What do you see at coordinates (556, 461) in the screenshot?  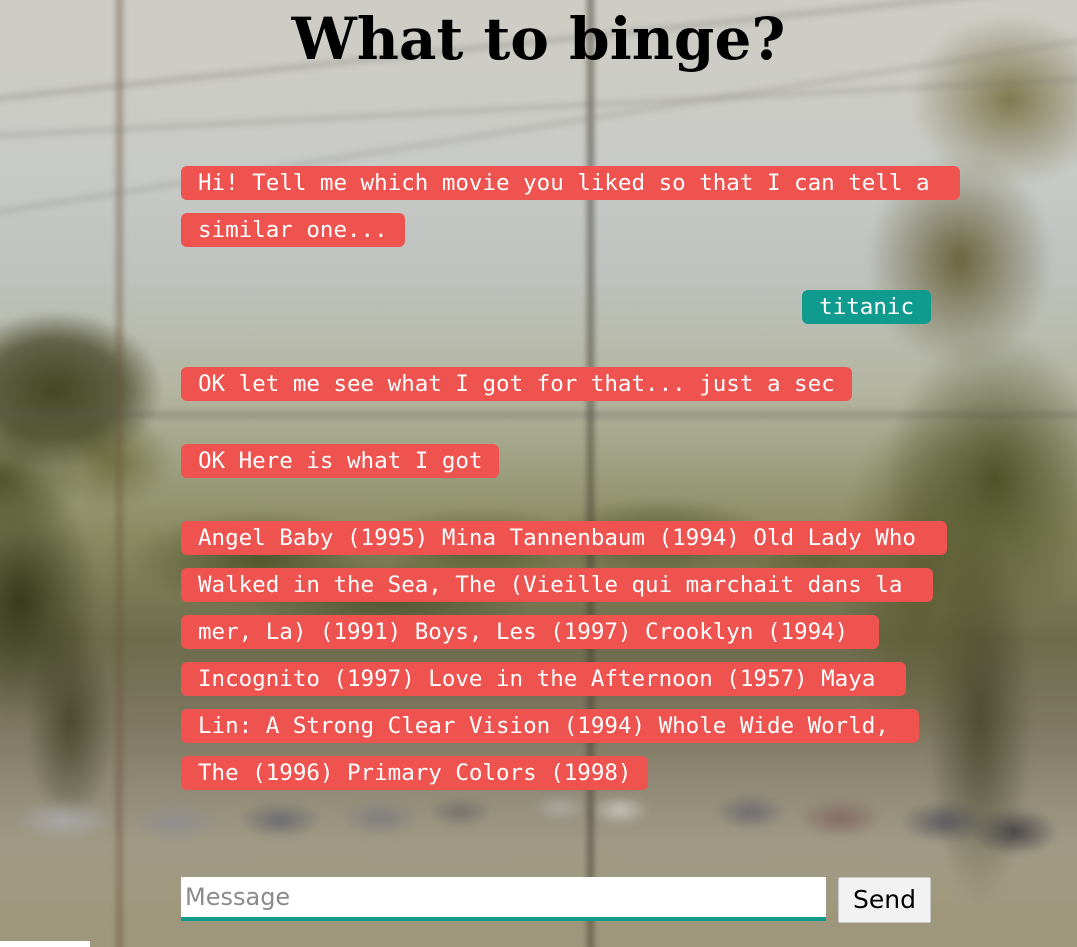 I see `chat-message-bot-results-intro: OK Here is what I got` at bounding box center [556, 461].